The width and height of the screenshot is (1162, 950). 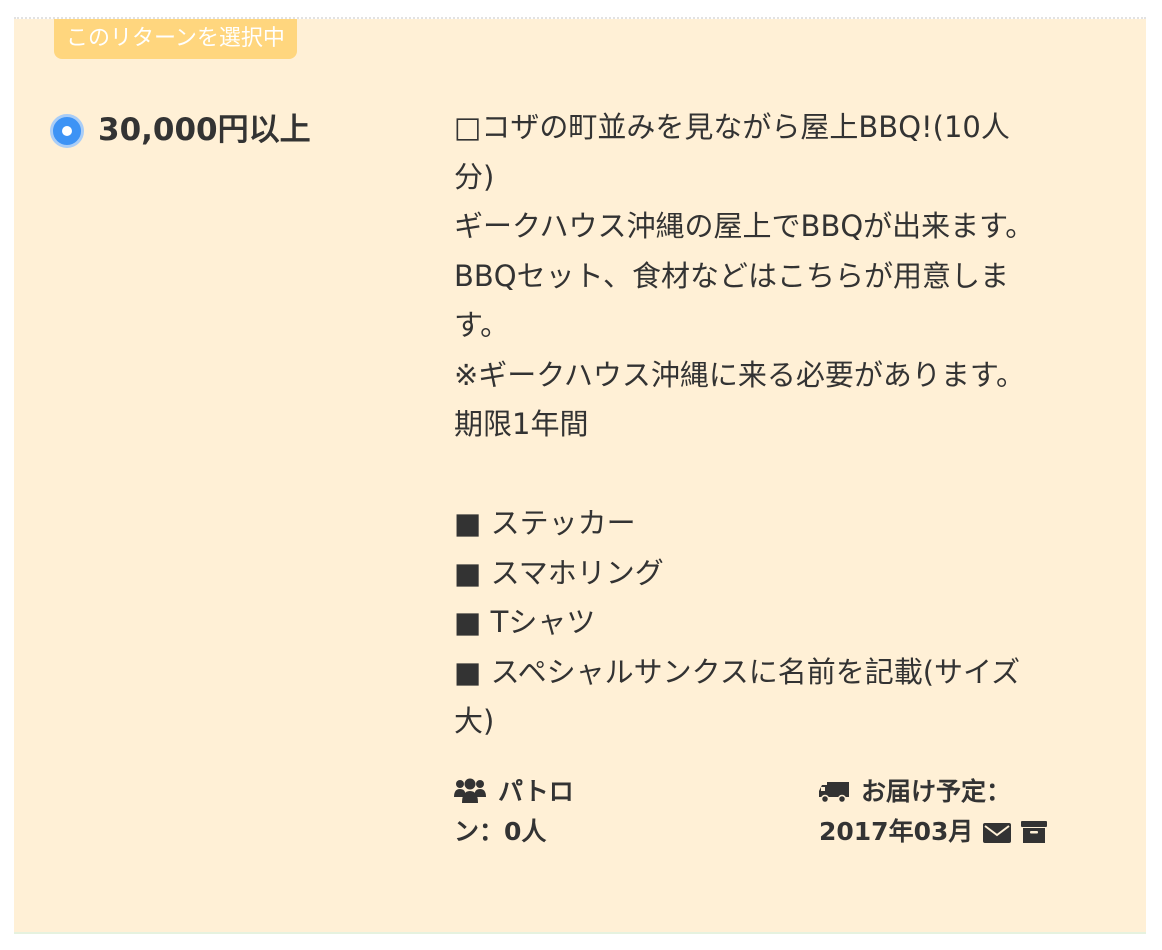 I want to click on description-line: ※ギークハウス沖縄に来る必要があります。, so click(x=739, y=374).